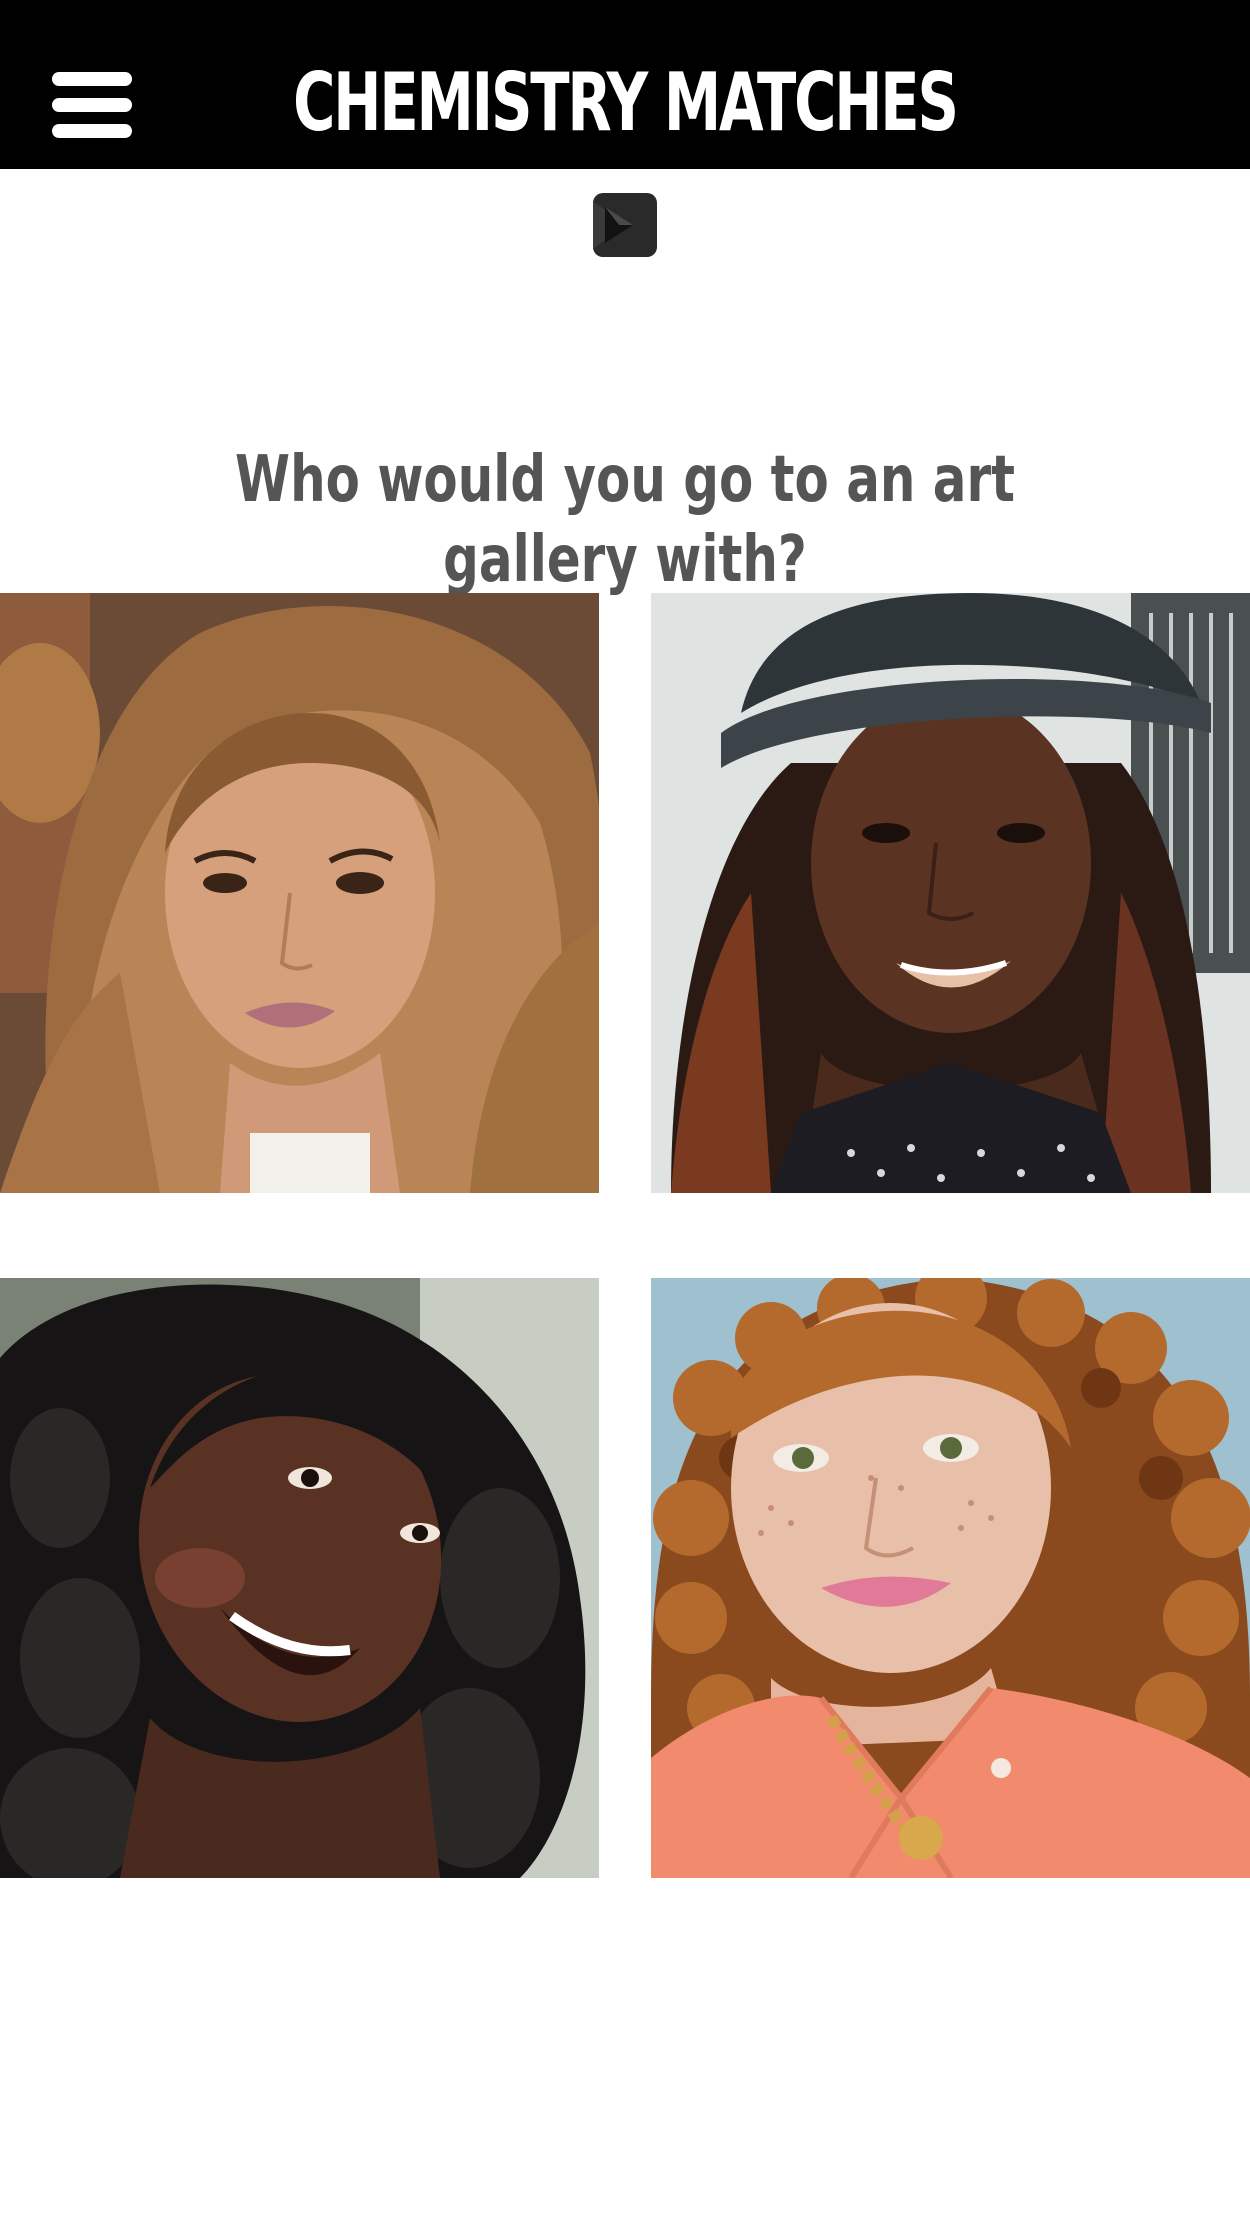 The width and height of the screenshot is (1250, 2224). Describe the element at coordinates (626, 102) in the screenshot. I see `app-title: CHEMISTRY MATCHES` at that location.